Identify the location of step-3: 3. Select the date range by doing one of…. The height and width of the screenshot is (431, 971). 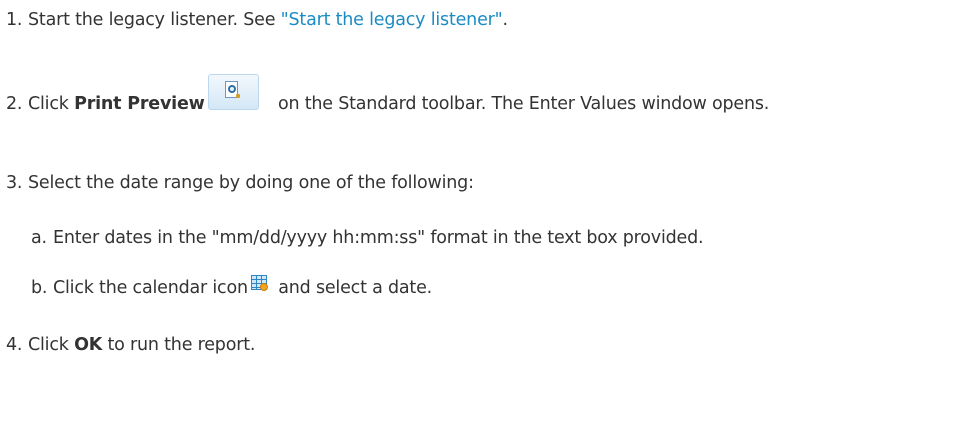
(240, 183).